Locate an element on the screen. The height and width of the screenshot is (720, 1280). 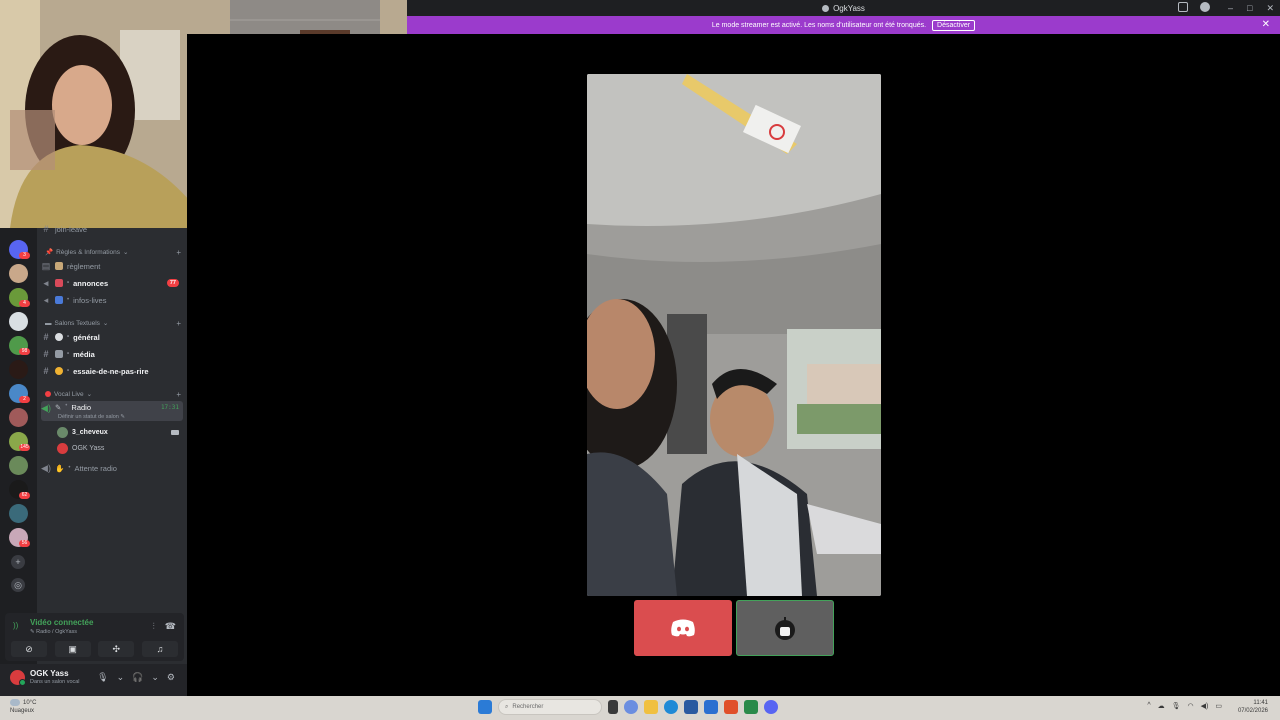
window-controls: – □ ✕ is located at coordinates (1251, 8).